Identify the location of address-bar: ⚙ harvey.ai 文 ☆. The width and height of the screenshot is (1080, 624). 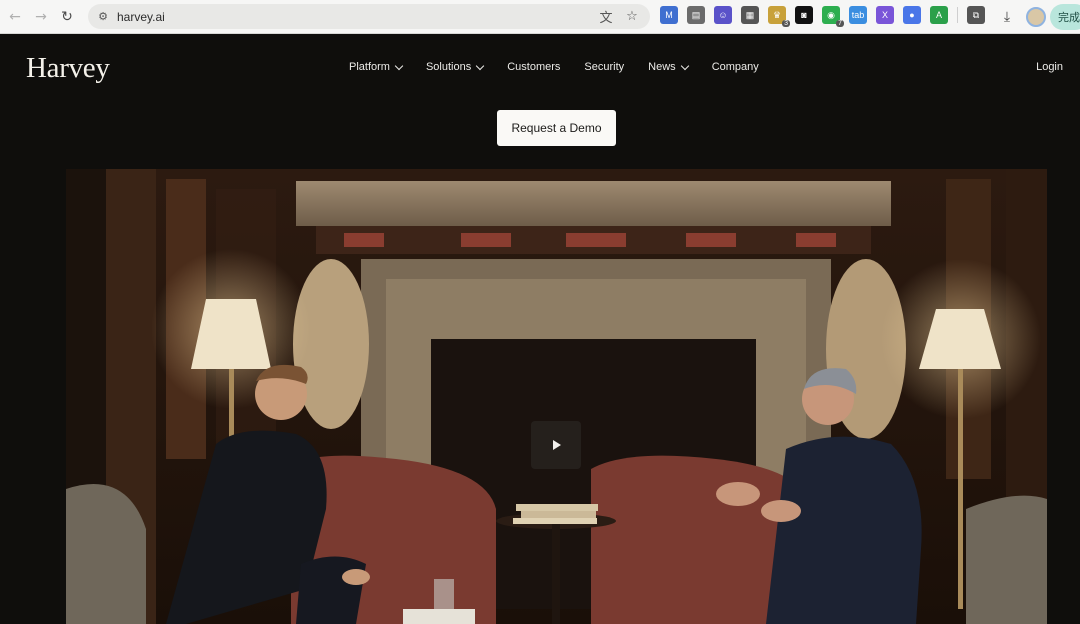
(369, 16).